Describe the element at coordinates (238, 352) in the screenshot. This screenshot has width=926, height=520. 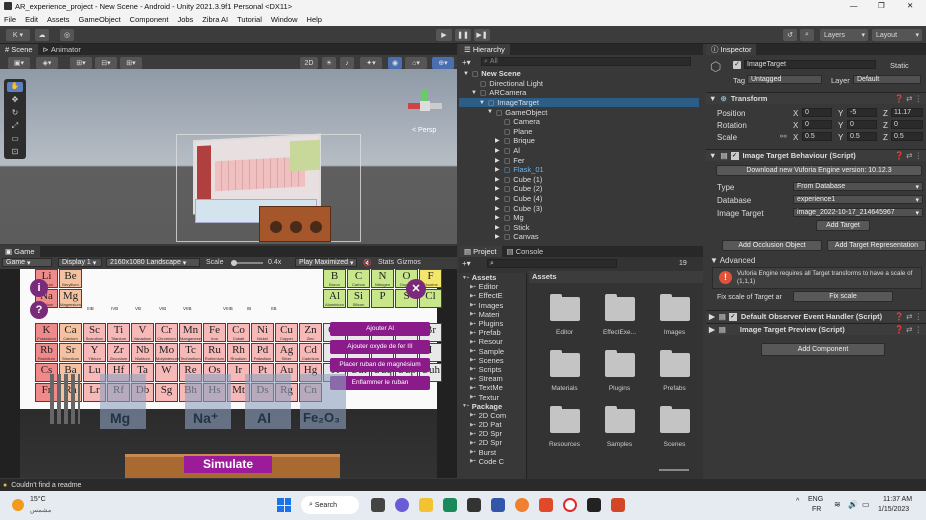
I see `element-cell: Rh Rhodium` at that location.